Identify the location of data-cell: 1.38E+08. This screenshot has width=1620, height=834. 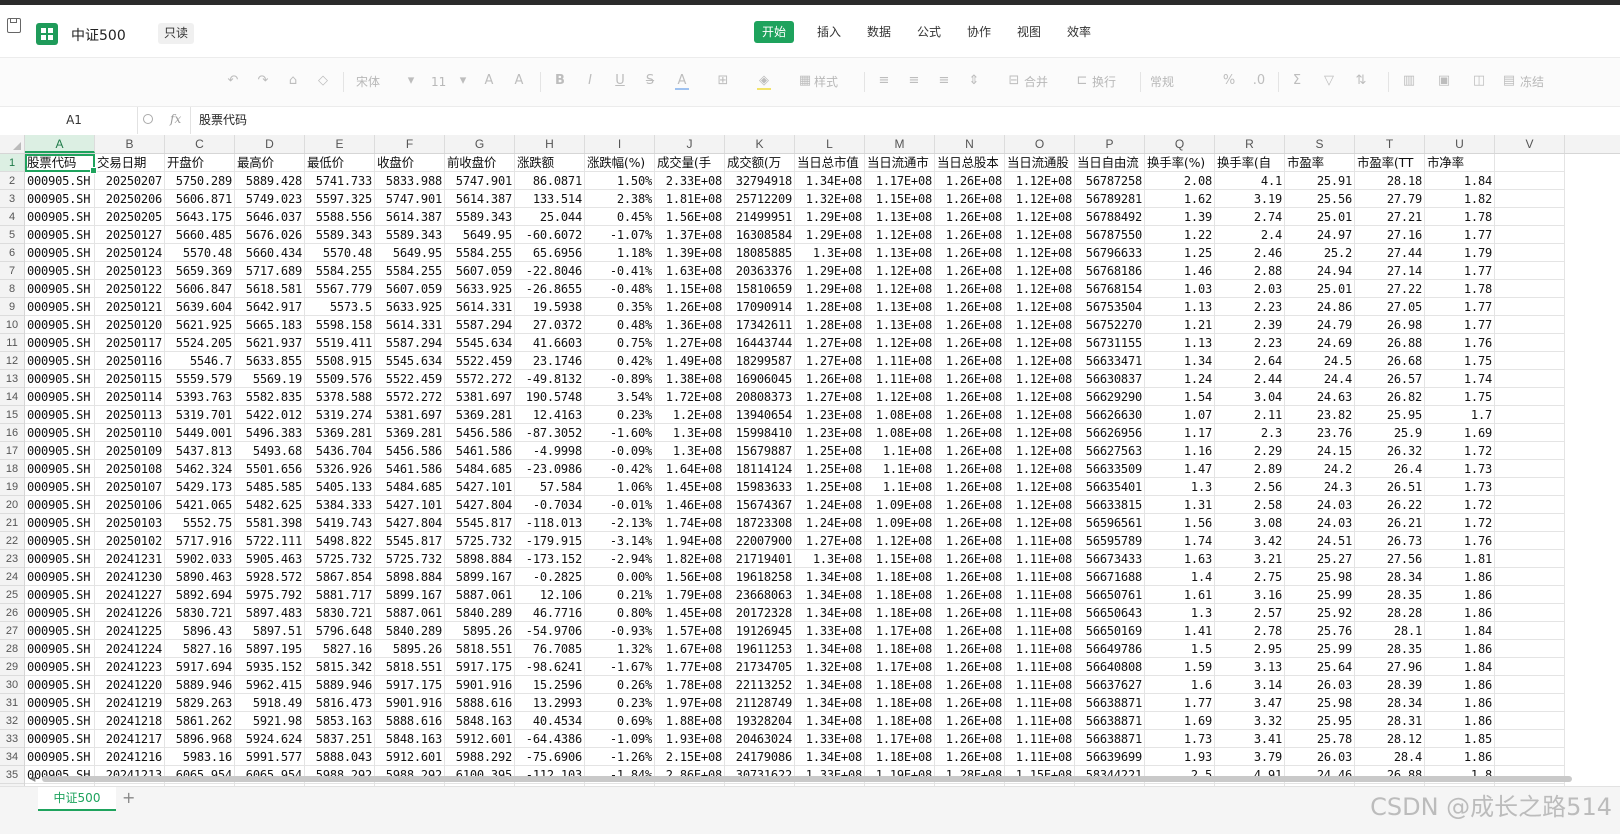
(690, 379).